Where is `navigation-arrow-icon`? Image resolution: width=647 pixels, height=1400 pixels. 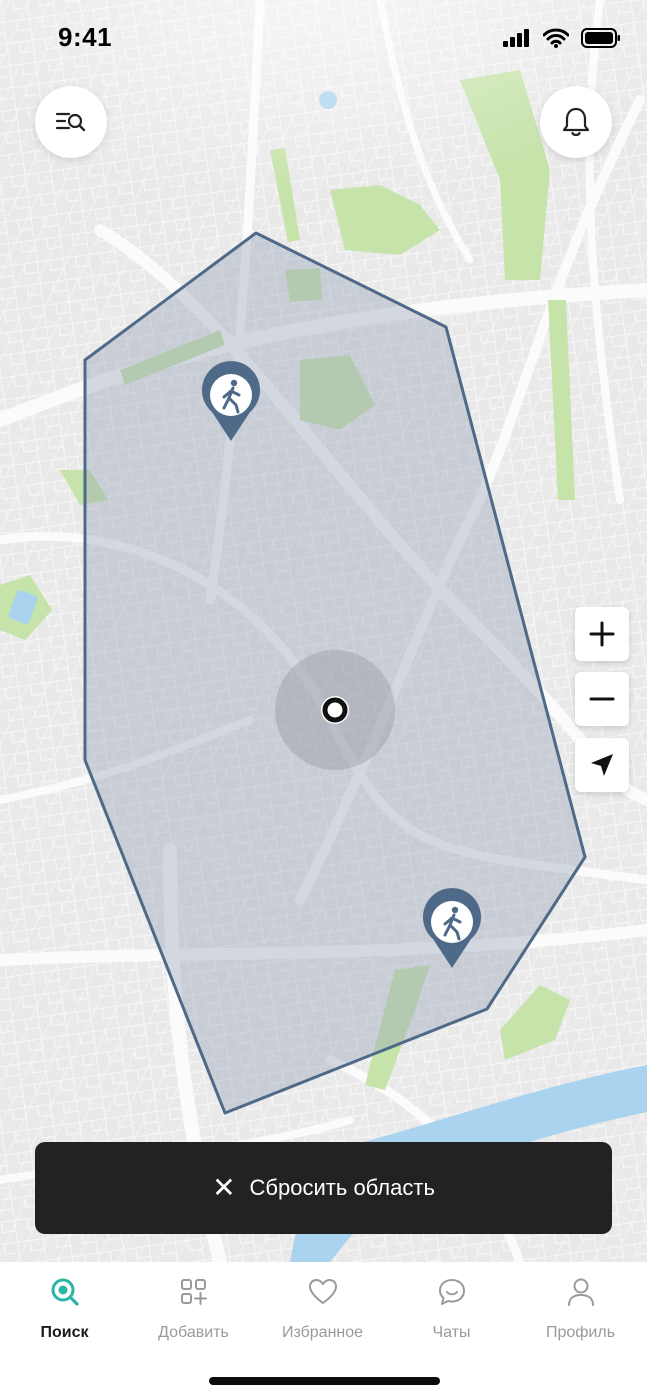
navigation-arrow-icon is located at coordinates (602, 765).